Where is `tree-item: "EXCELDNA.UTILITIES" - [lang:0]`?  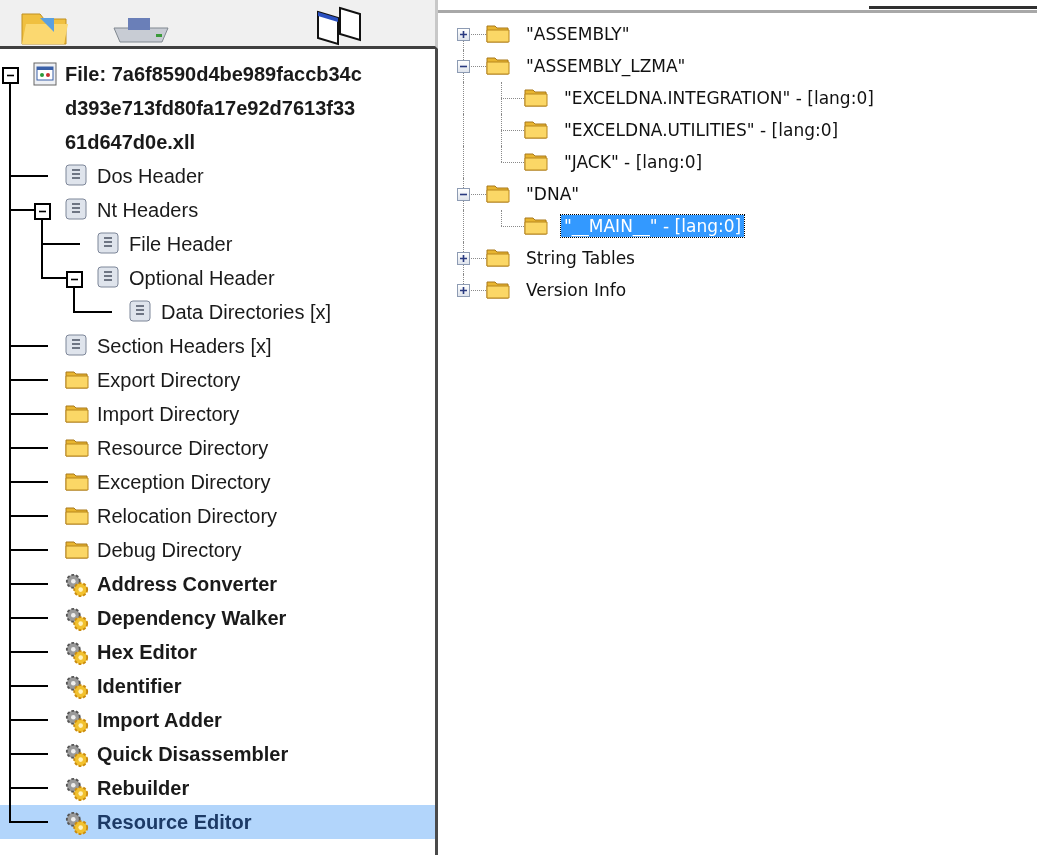
tree-item: "EXCELDNA.UTILITIES" - [lang:0] is located at coordinates (701, 130).